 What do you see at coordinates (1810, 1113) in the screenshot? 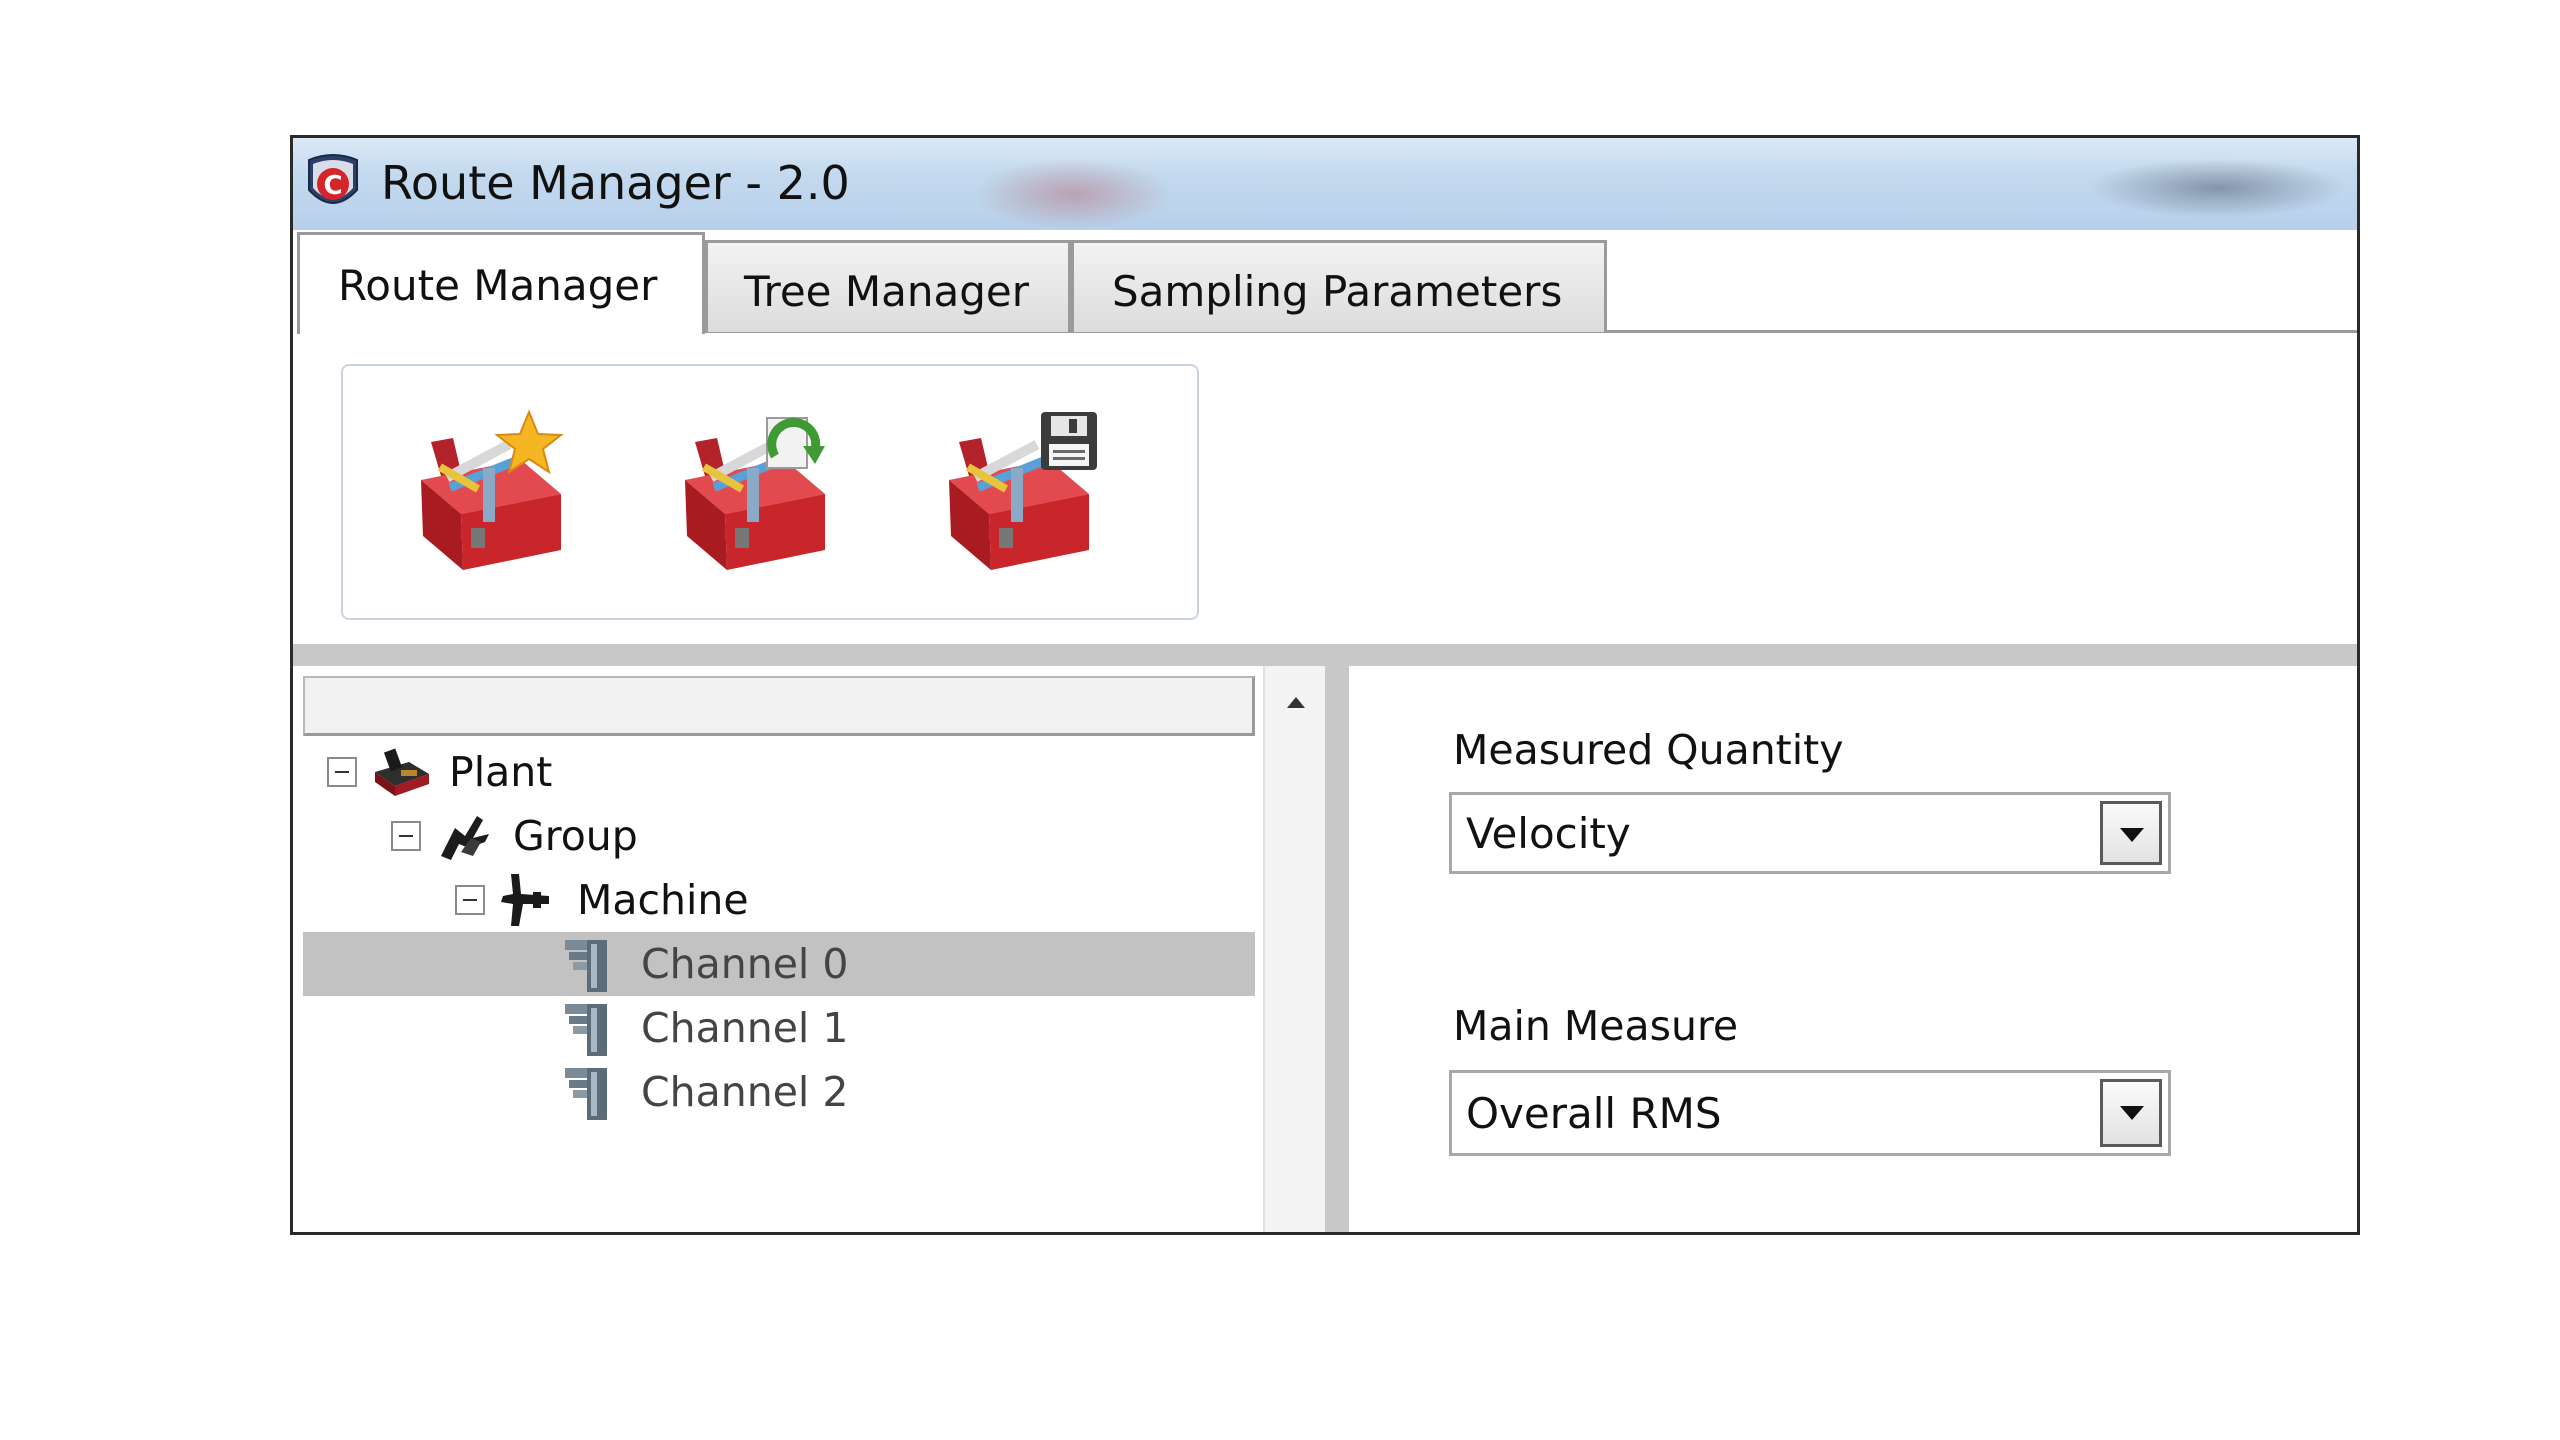
I see `main-measure-select: Overall RMS` at bounding box center [1810, 1113].